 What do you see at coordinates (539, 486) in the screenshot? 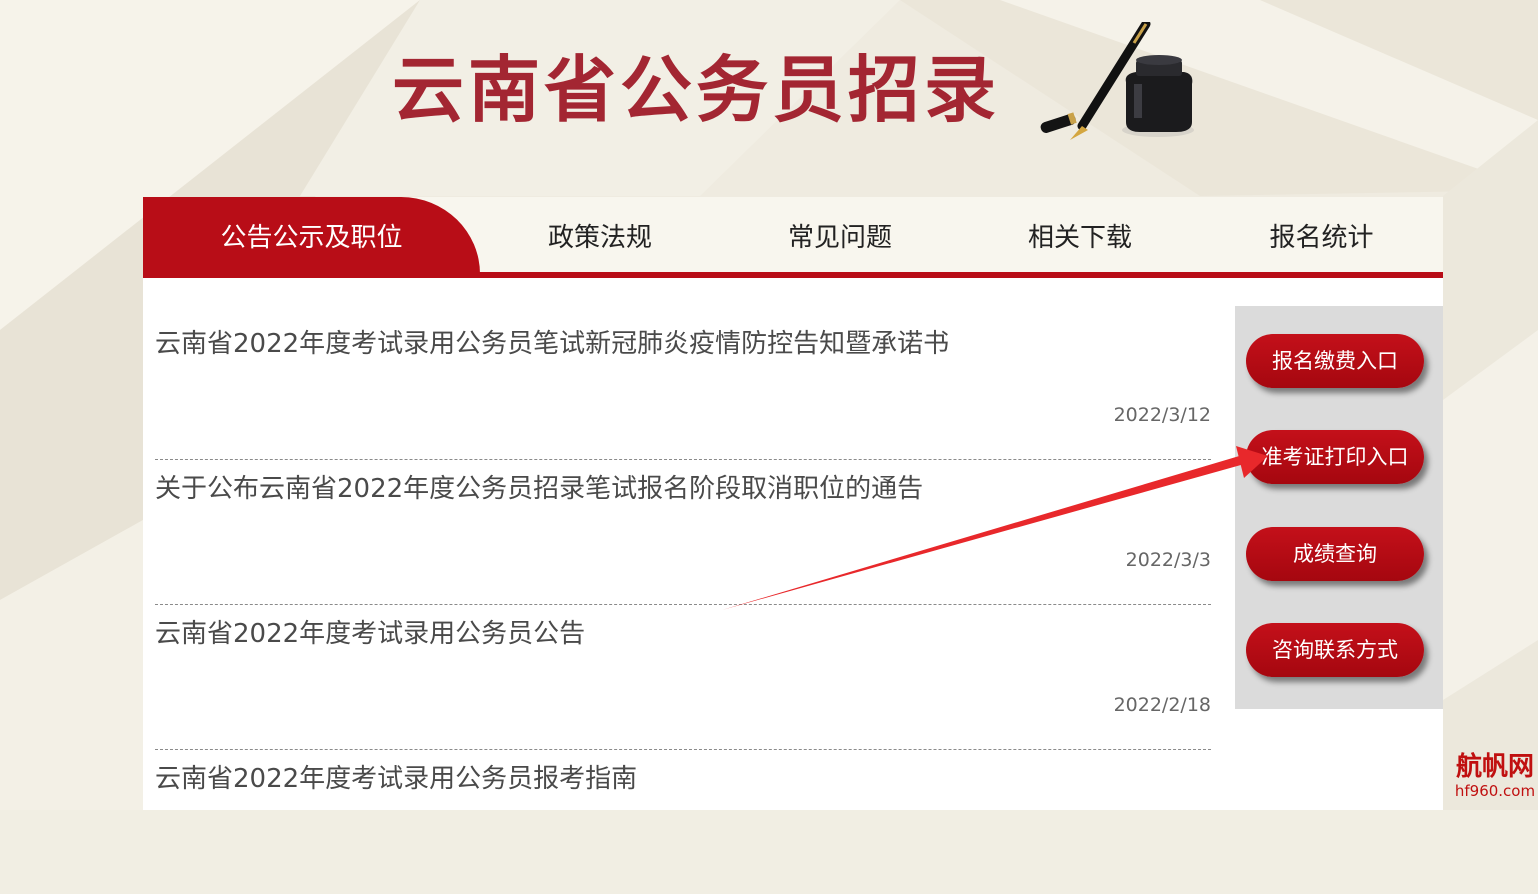
I see `news-title: 关于公布云南省2022年度公务员招录笔试报名阶段取消职位的通告` at bounding box center [539, 486].